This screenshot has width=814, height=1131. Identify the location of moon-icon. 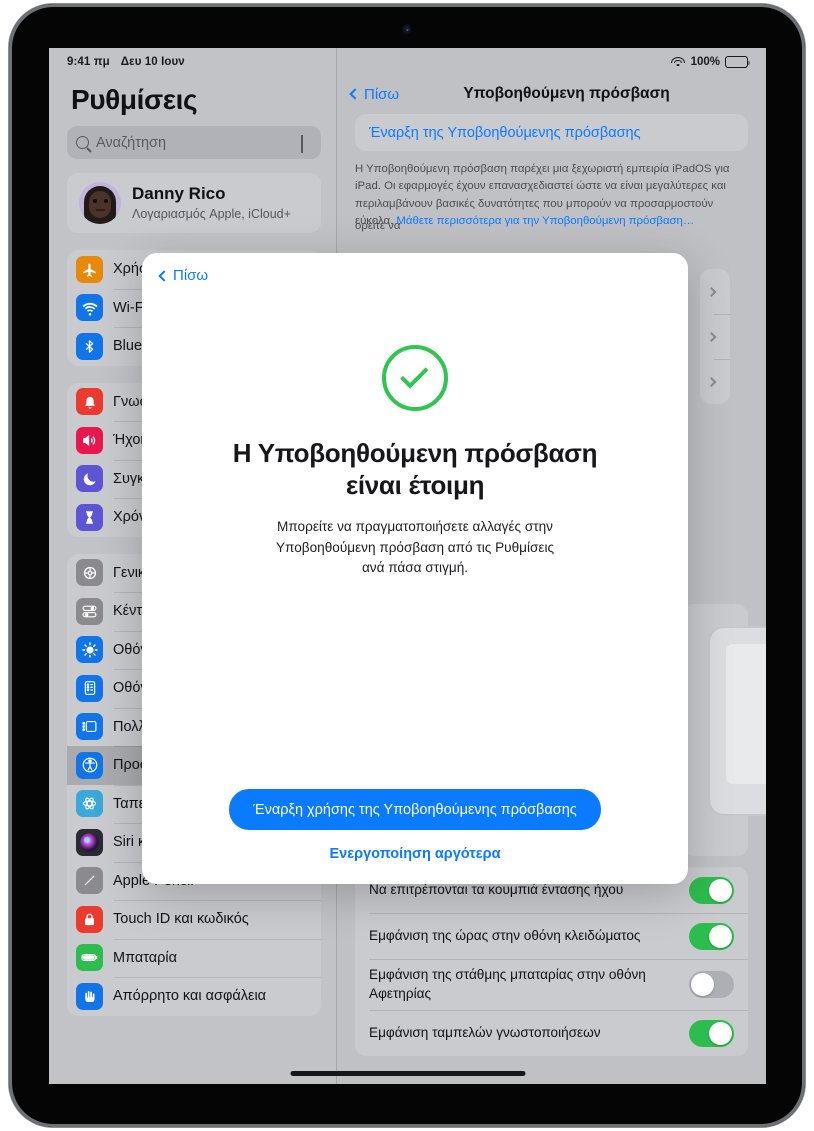
(89, 479).